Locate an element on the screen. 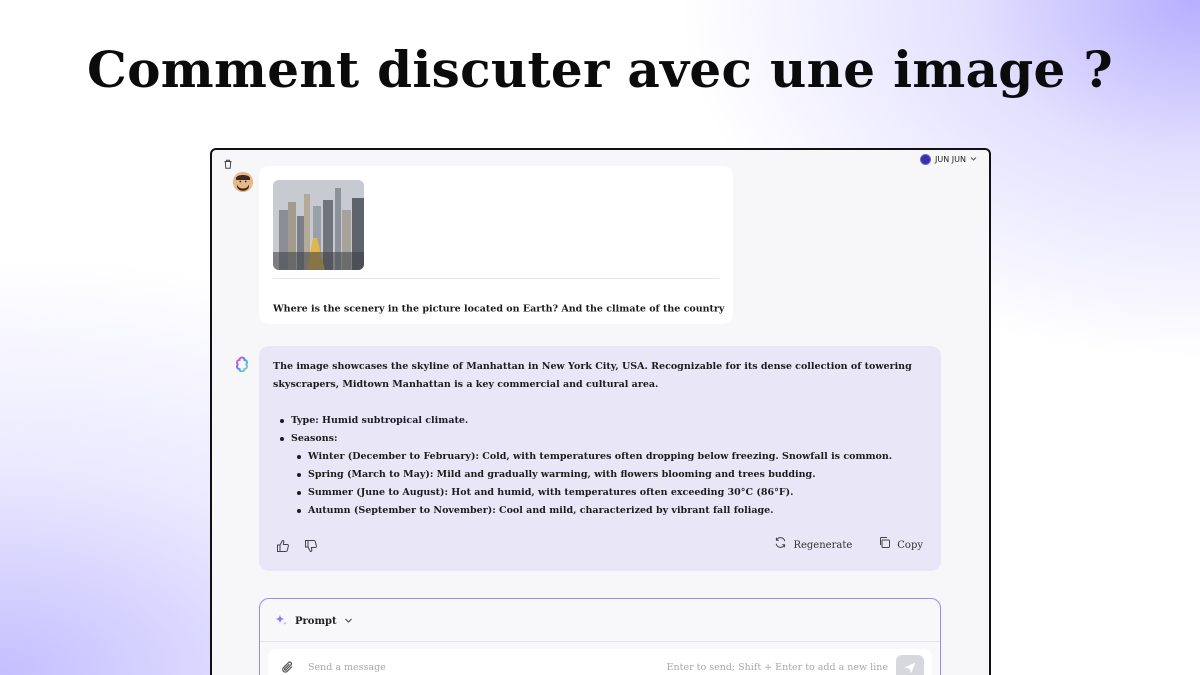  prompt-label: Prompt is located at coordinates (316, 621).